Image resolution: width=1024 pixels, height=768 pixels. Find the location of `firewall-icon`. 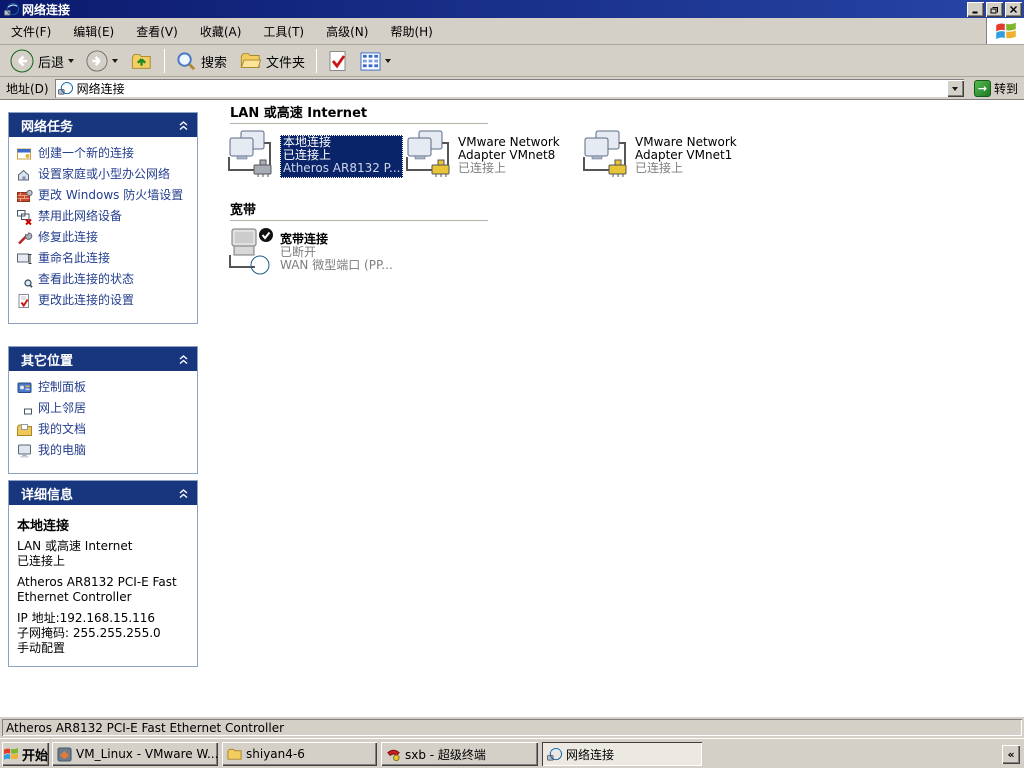

firewall-icon is located at coordinates (25, 195).